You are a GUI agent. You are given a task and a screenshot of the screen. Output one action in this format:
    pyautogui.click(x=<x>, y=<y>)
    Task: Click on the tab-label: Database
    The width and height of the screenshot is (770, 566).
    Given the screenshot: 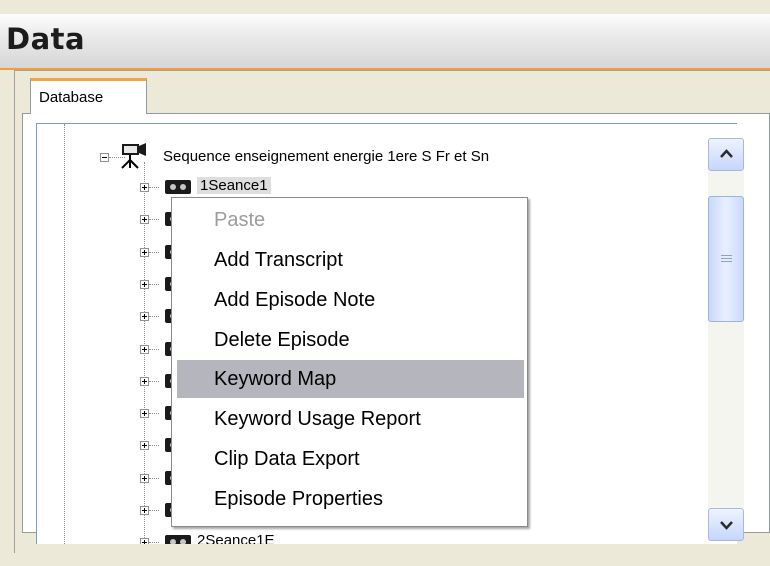 What is the action you would take?
    pyautogui.click(x=71, y=97)
    